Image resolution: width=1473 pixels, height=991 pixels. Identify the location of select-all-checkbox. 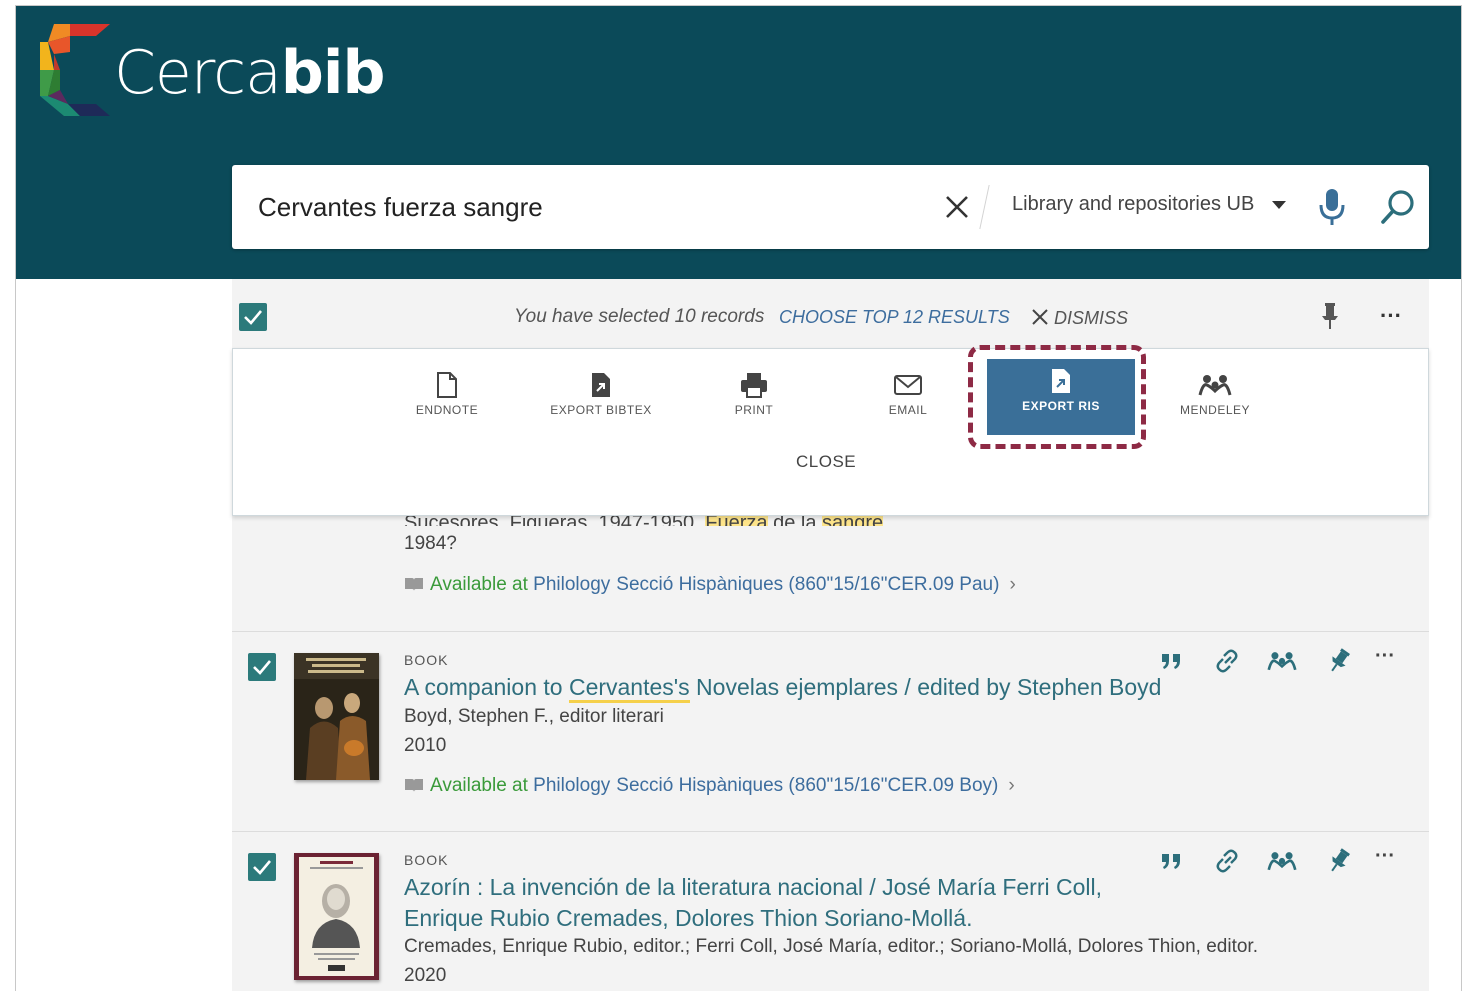
(253, 317).